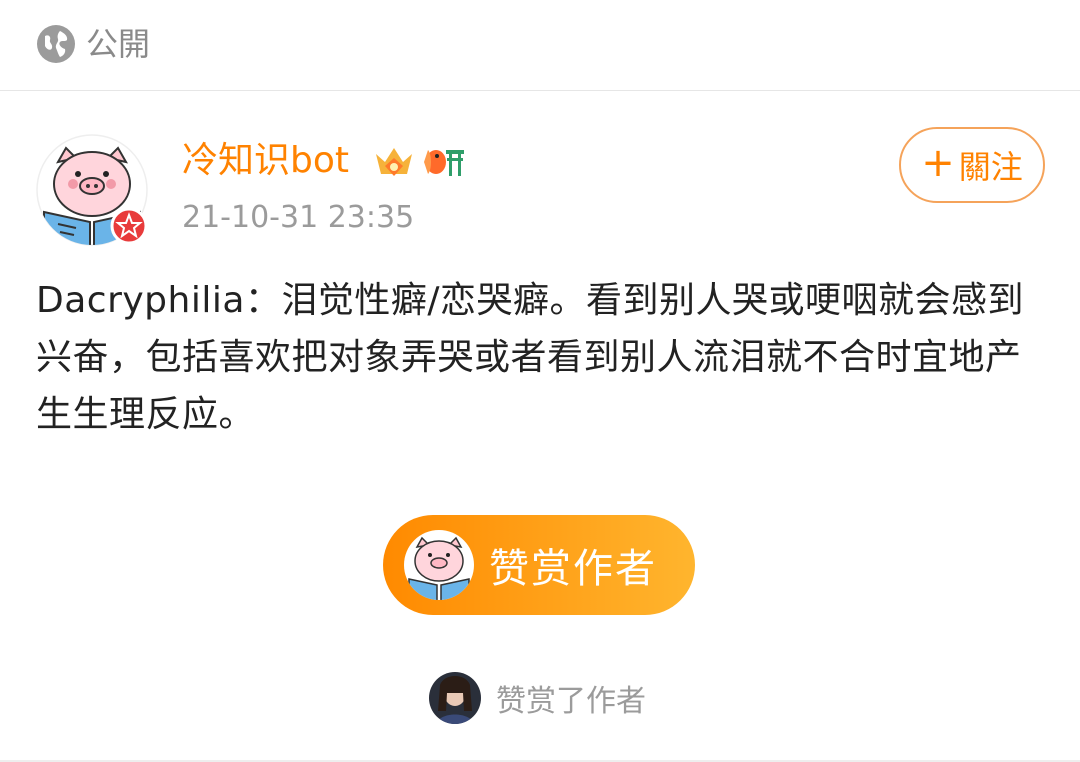 The image size is (1080, 762). I want to click on rewarder-avatar, so click(455, 698).